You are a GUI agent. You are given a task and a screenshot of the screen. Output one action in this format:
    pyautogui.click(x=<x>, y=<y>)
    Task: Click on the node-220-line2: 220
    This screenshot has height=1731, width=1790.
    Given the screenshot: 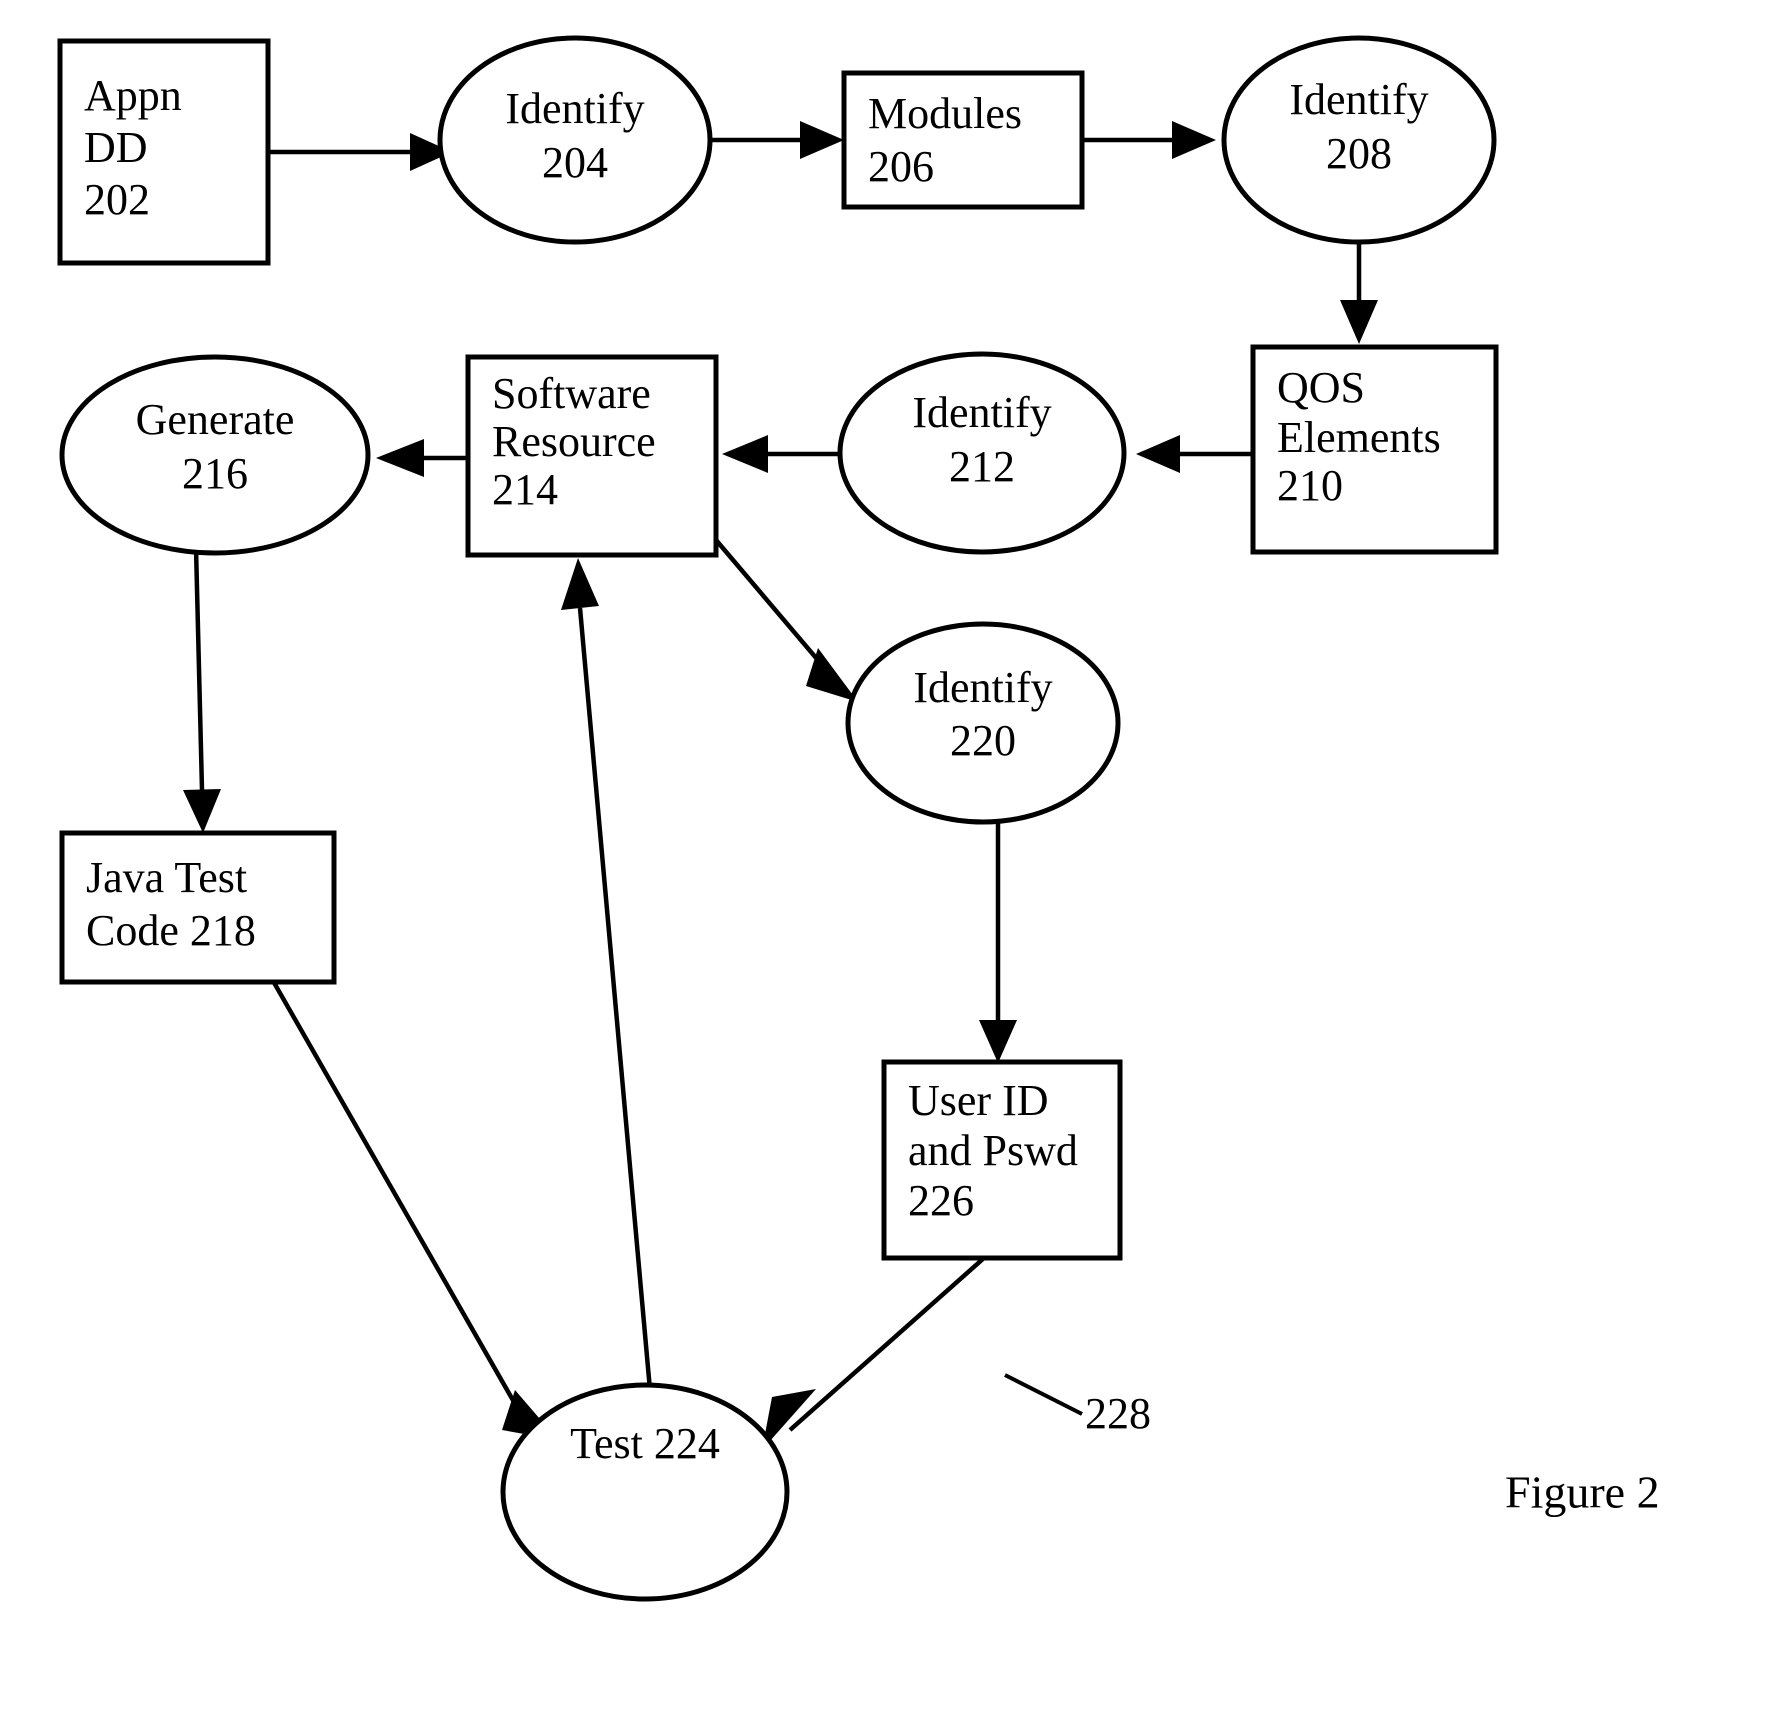 What is the action you would take?
    pyautogui.click(x=983, y=740)
    